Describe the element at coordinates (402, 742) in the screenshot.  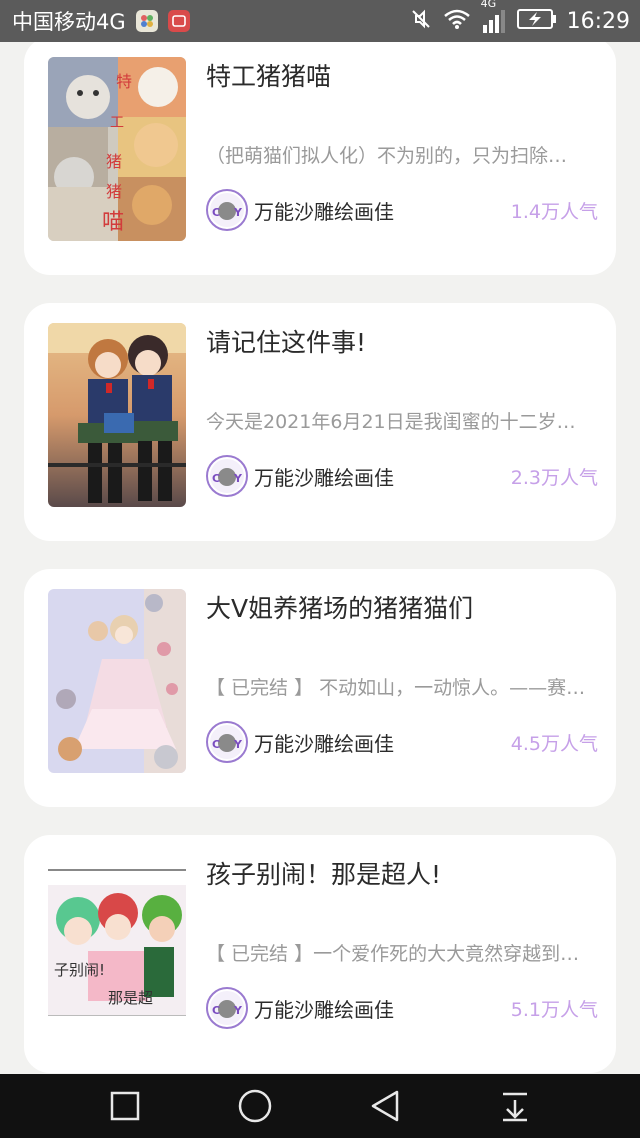
I see `author-row: CY 万能沙雕绘画佳 4.5万人气` at that location.